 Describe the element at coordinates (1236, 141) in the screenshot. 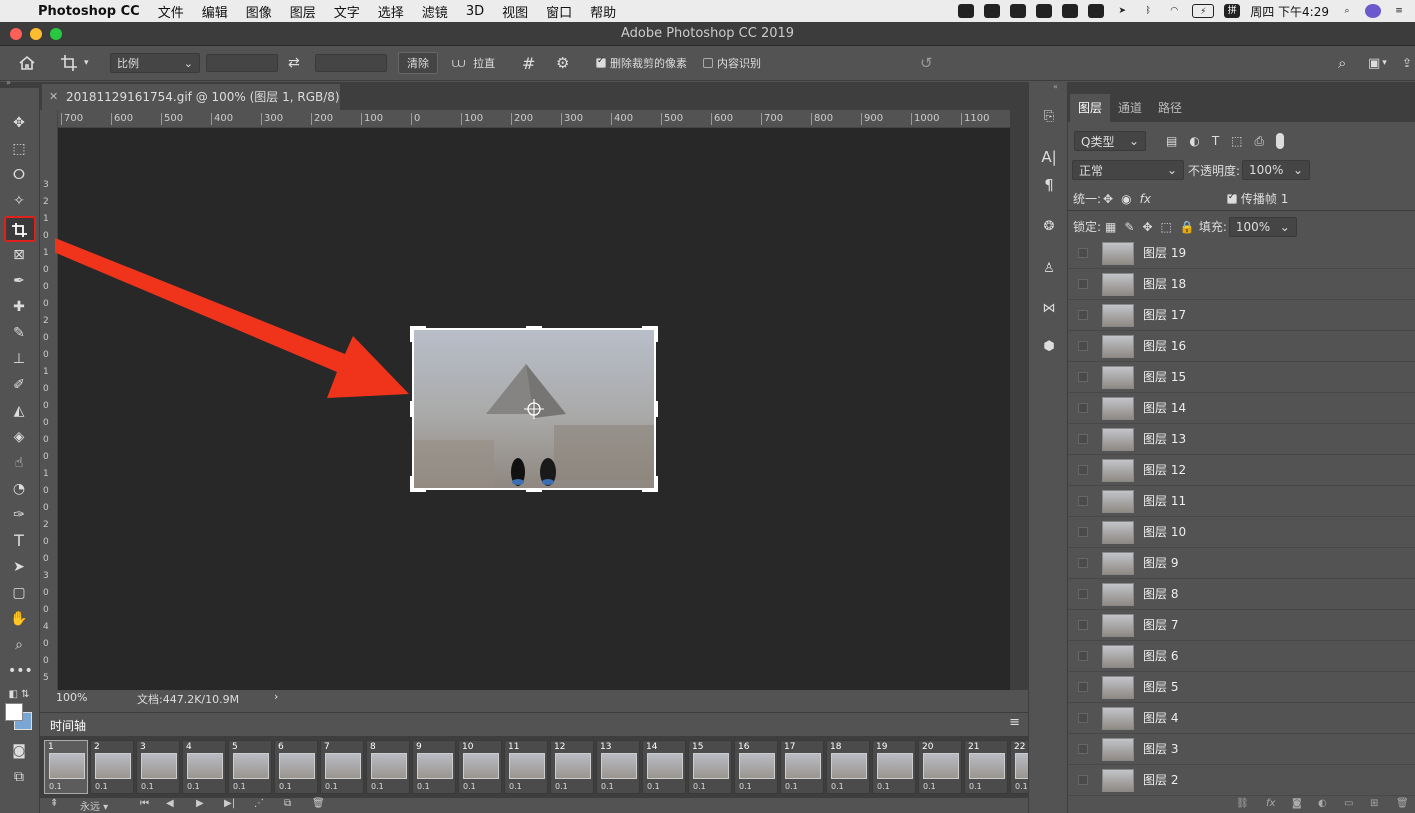

I see `filter-shape-icon: ⬚` at that location.